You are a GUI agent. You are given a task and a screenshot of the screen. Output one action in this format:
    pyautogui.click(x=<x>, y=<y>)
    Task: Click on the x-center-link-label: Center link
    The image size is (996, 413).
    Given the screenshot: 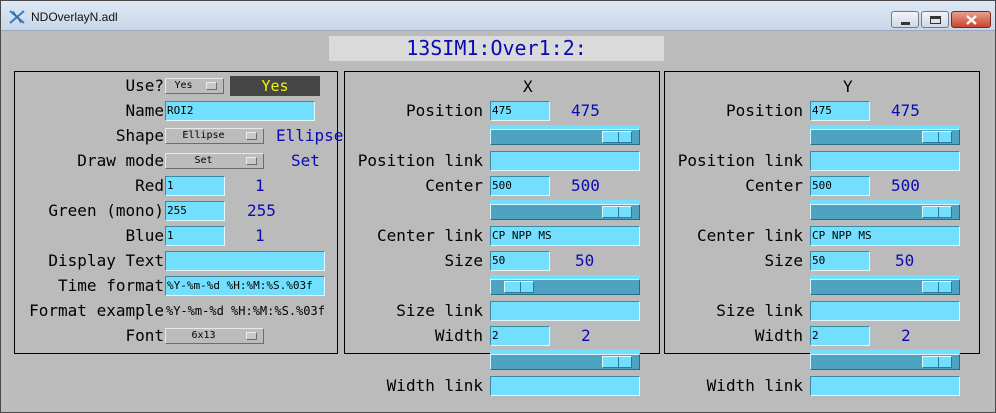 What is the action you would take?
    pyautogui.click(x=430, y=235)
    